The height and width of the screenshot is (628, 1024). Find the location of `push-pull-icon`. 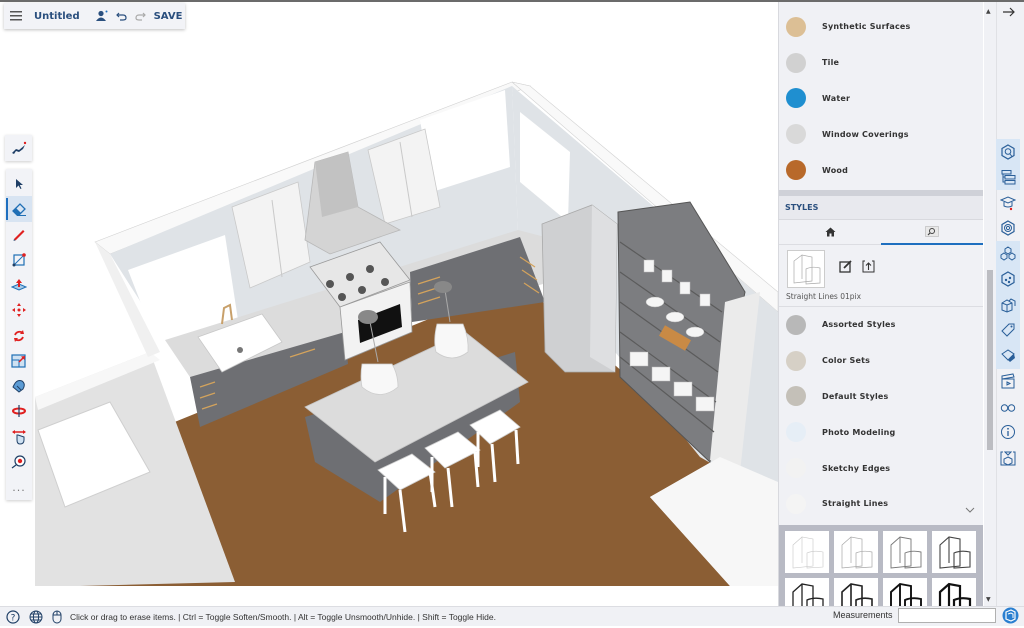

push-pull-icon is located at coordinates (19, 284).